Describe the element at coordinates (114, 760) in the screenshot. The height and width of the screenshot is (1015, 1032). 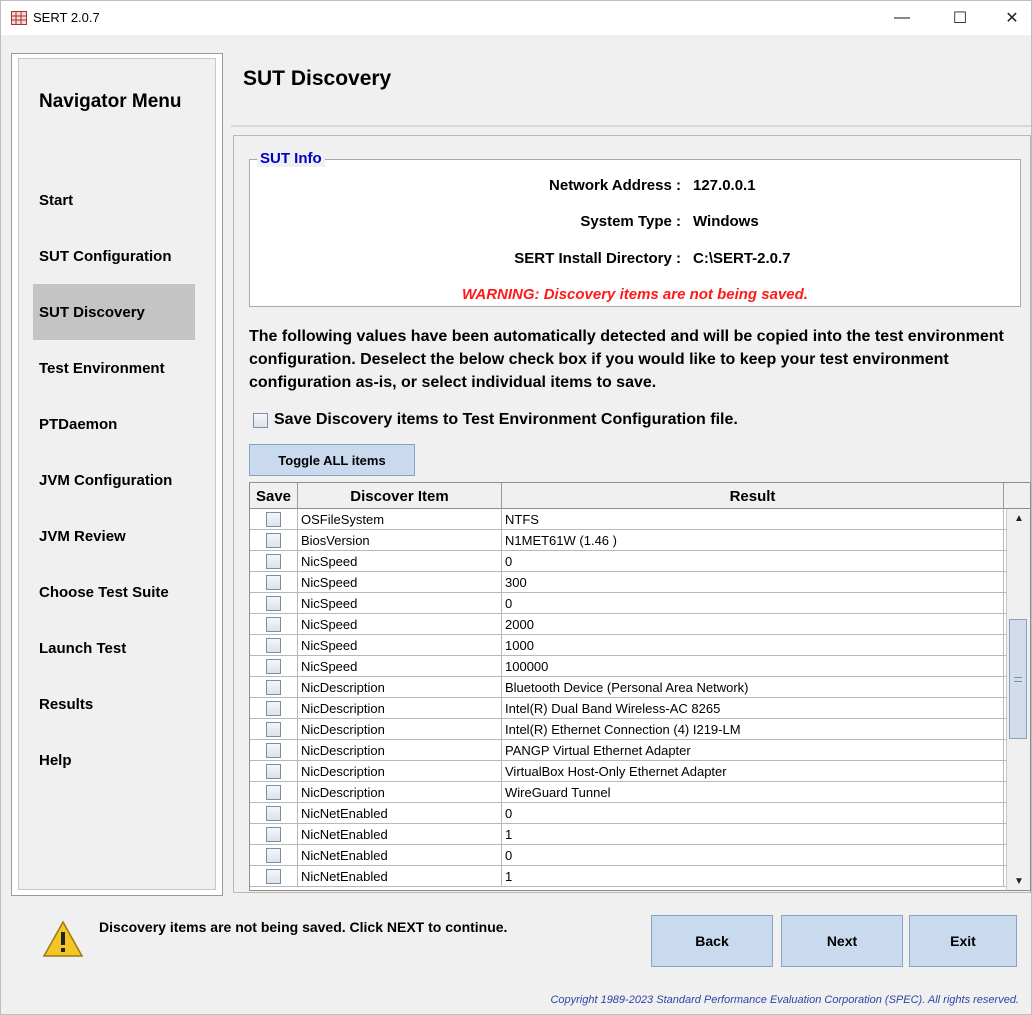
I see `nav-item-help: Help` at that location.